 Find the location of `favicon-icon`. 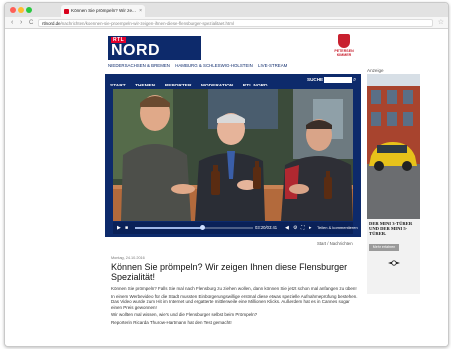

favicon-icon is located at coordinates (66, 11).